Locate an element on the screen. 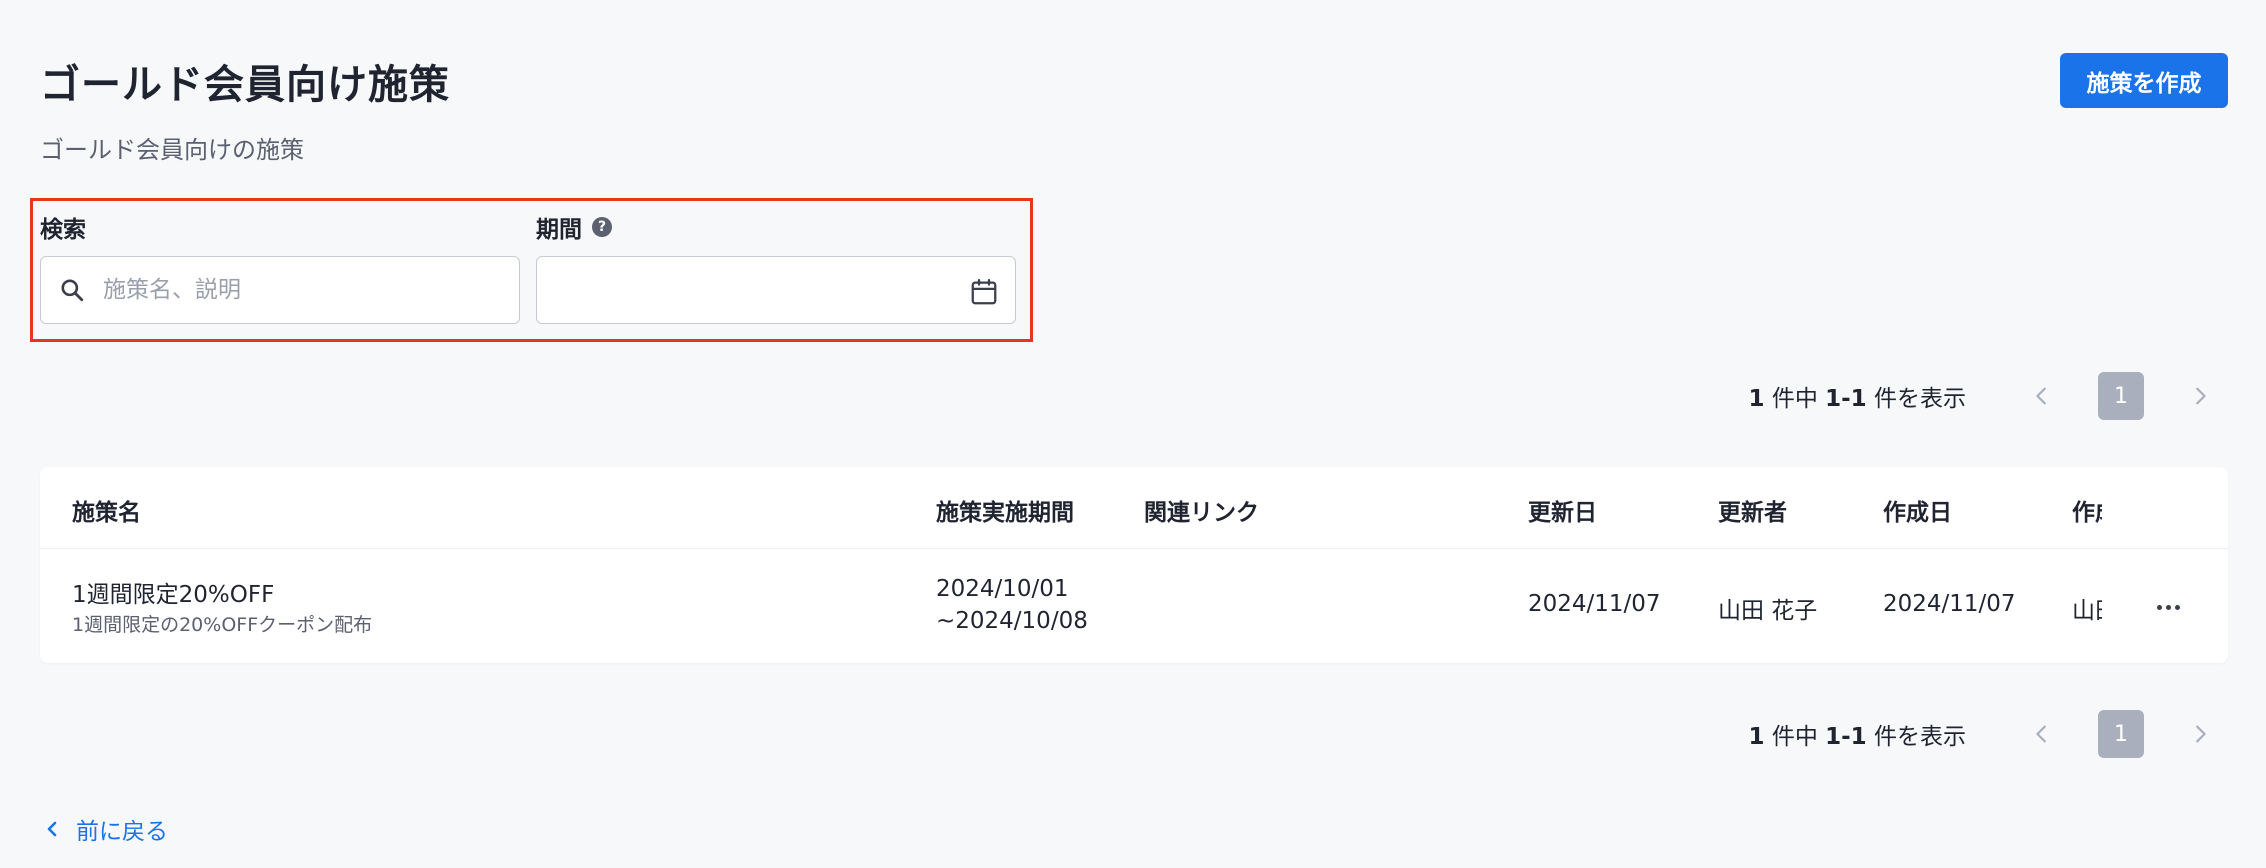  calendar-icon is located at coordinates (984, 292).